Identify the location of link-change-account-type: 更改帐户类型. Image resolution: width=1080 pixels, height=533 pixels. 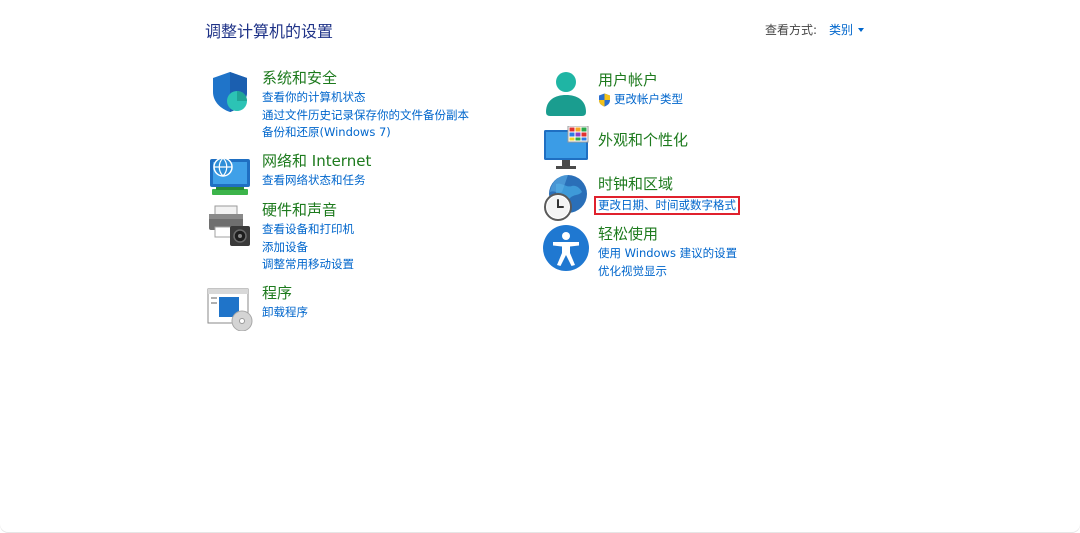
(640, 100).